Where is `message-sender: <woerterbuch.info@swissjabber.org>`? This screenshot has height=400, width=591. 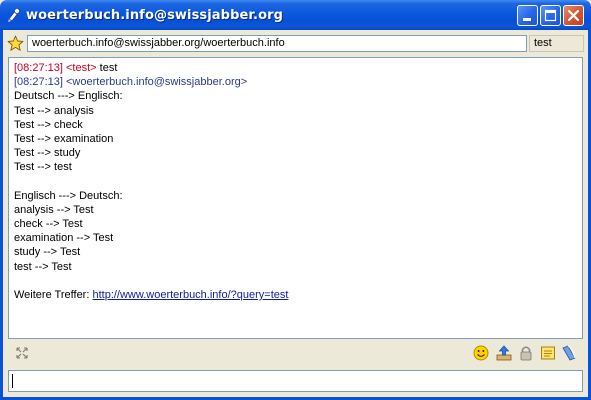 message-sender: <woerterbuch.info@swissjabber.org> is located at coordinates (157, 82).